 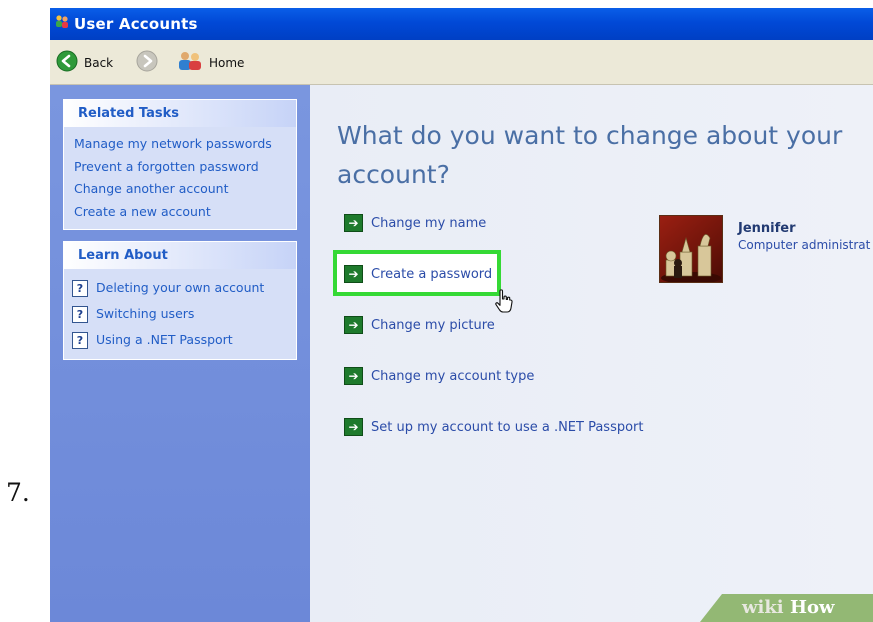 What do you see at coordinates (62, 22) in the screenshot?
I see `user-accounts-icon` at bounding box center [62, 22].